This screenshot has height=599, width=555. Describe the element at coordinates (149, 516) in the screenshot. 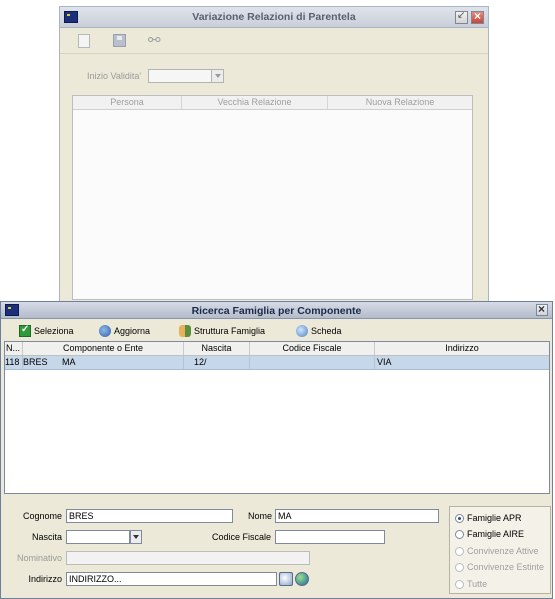

I see `cognome-field` at that location.